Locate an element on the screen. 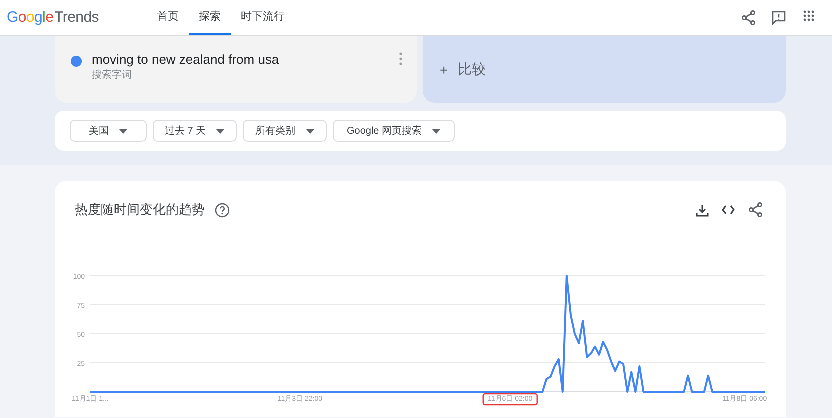 This screenshot has height=418, width=832. plus-icon: + is located at coordinates (444, 70).